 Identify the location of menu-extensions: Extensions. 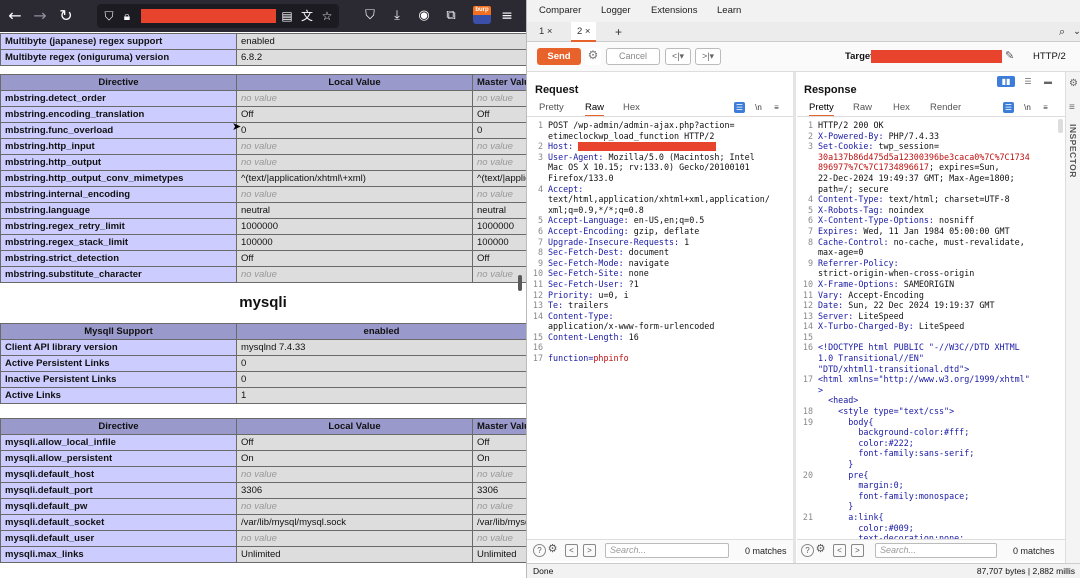
(674, 10).